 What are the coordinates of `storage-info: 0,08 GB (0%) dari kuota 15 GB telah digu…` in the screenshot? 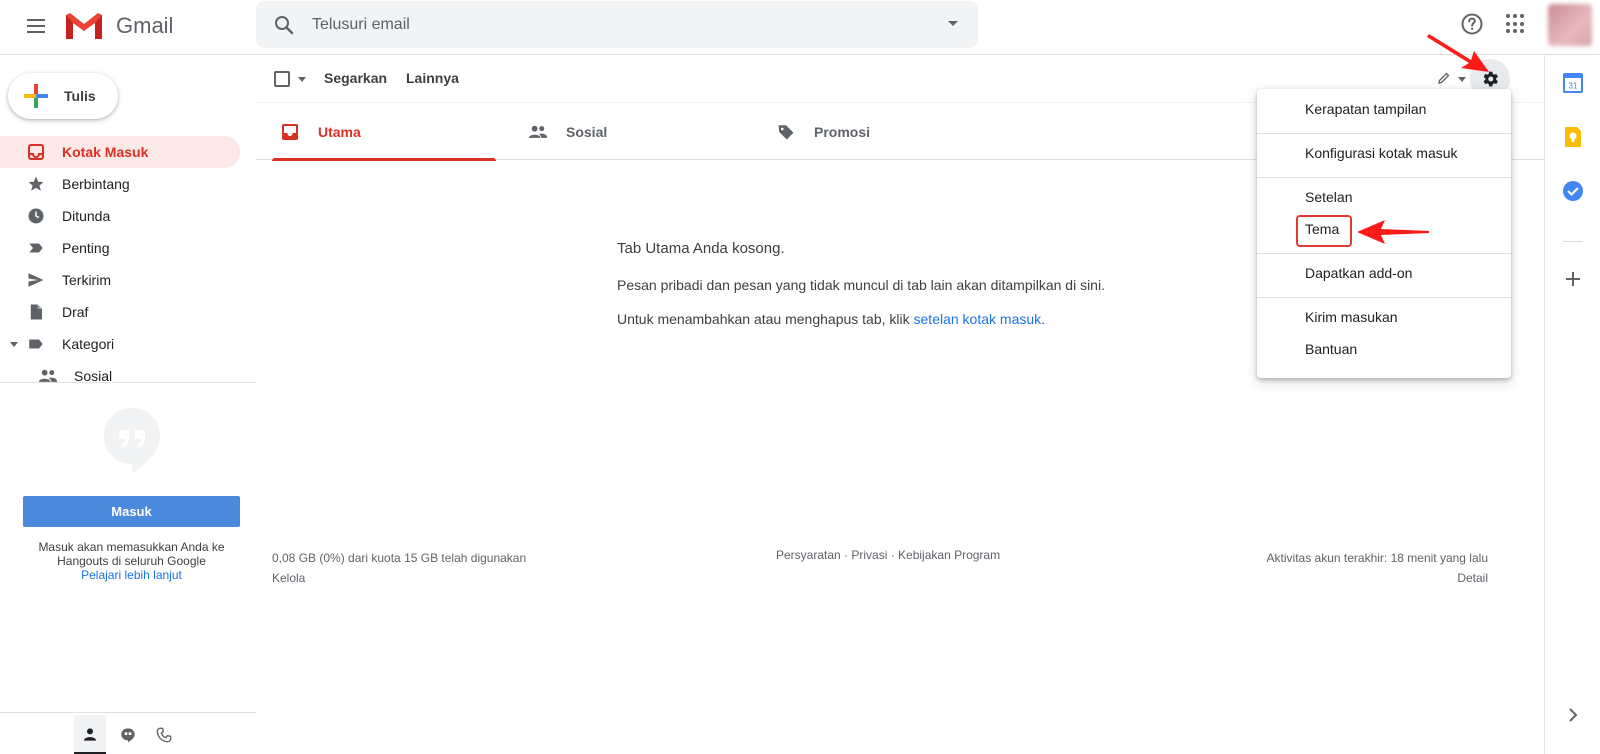 It's located at (399, 568).